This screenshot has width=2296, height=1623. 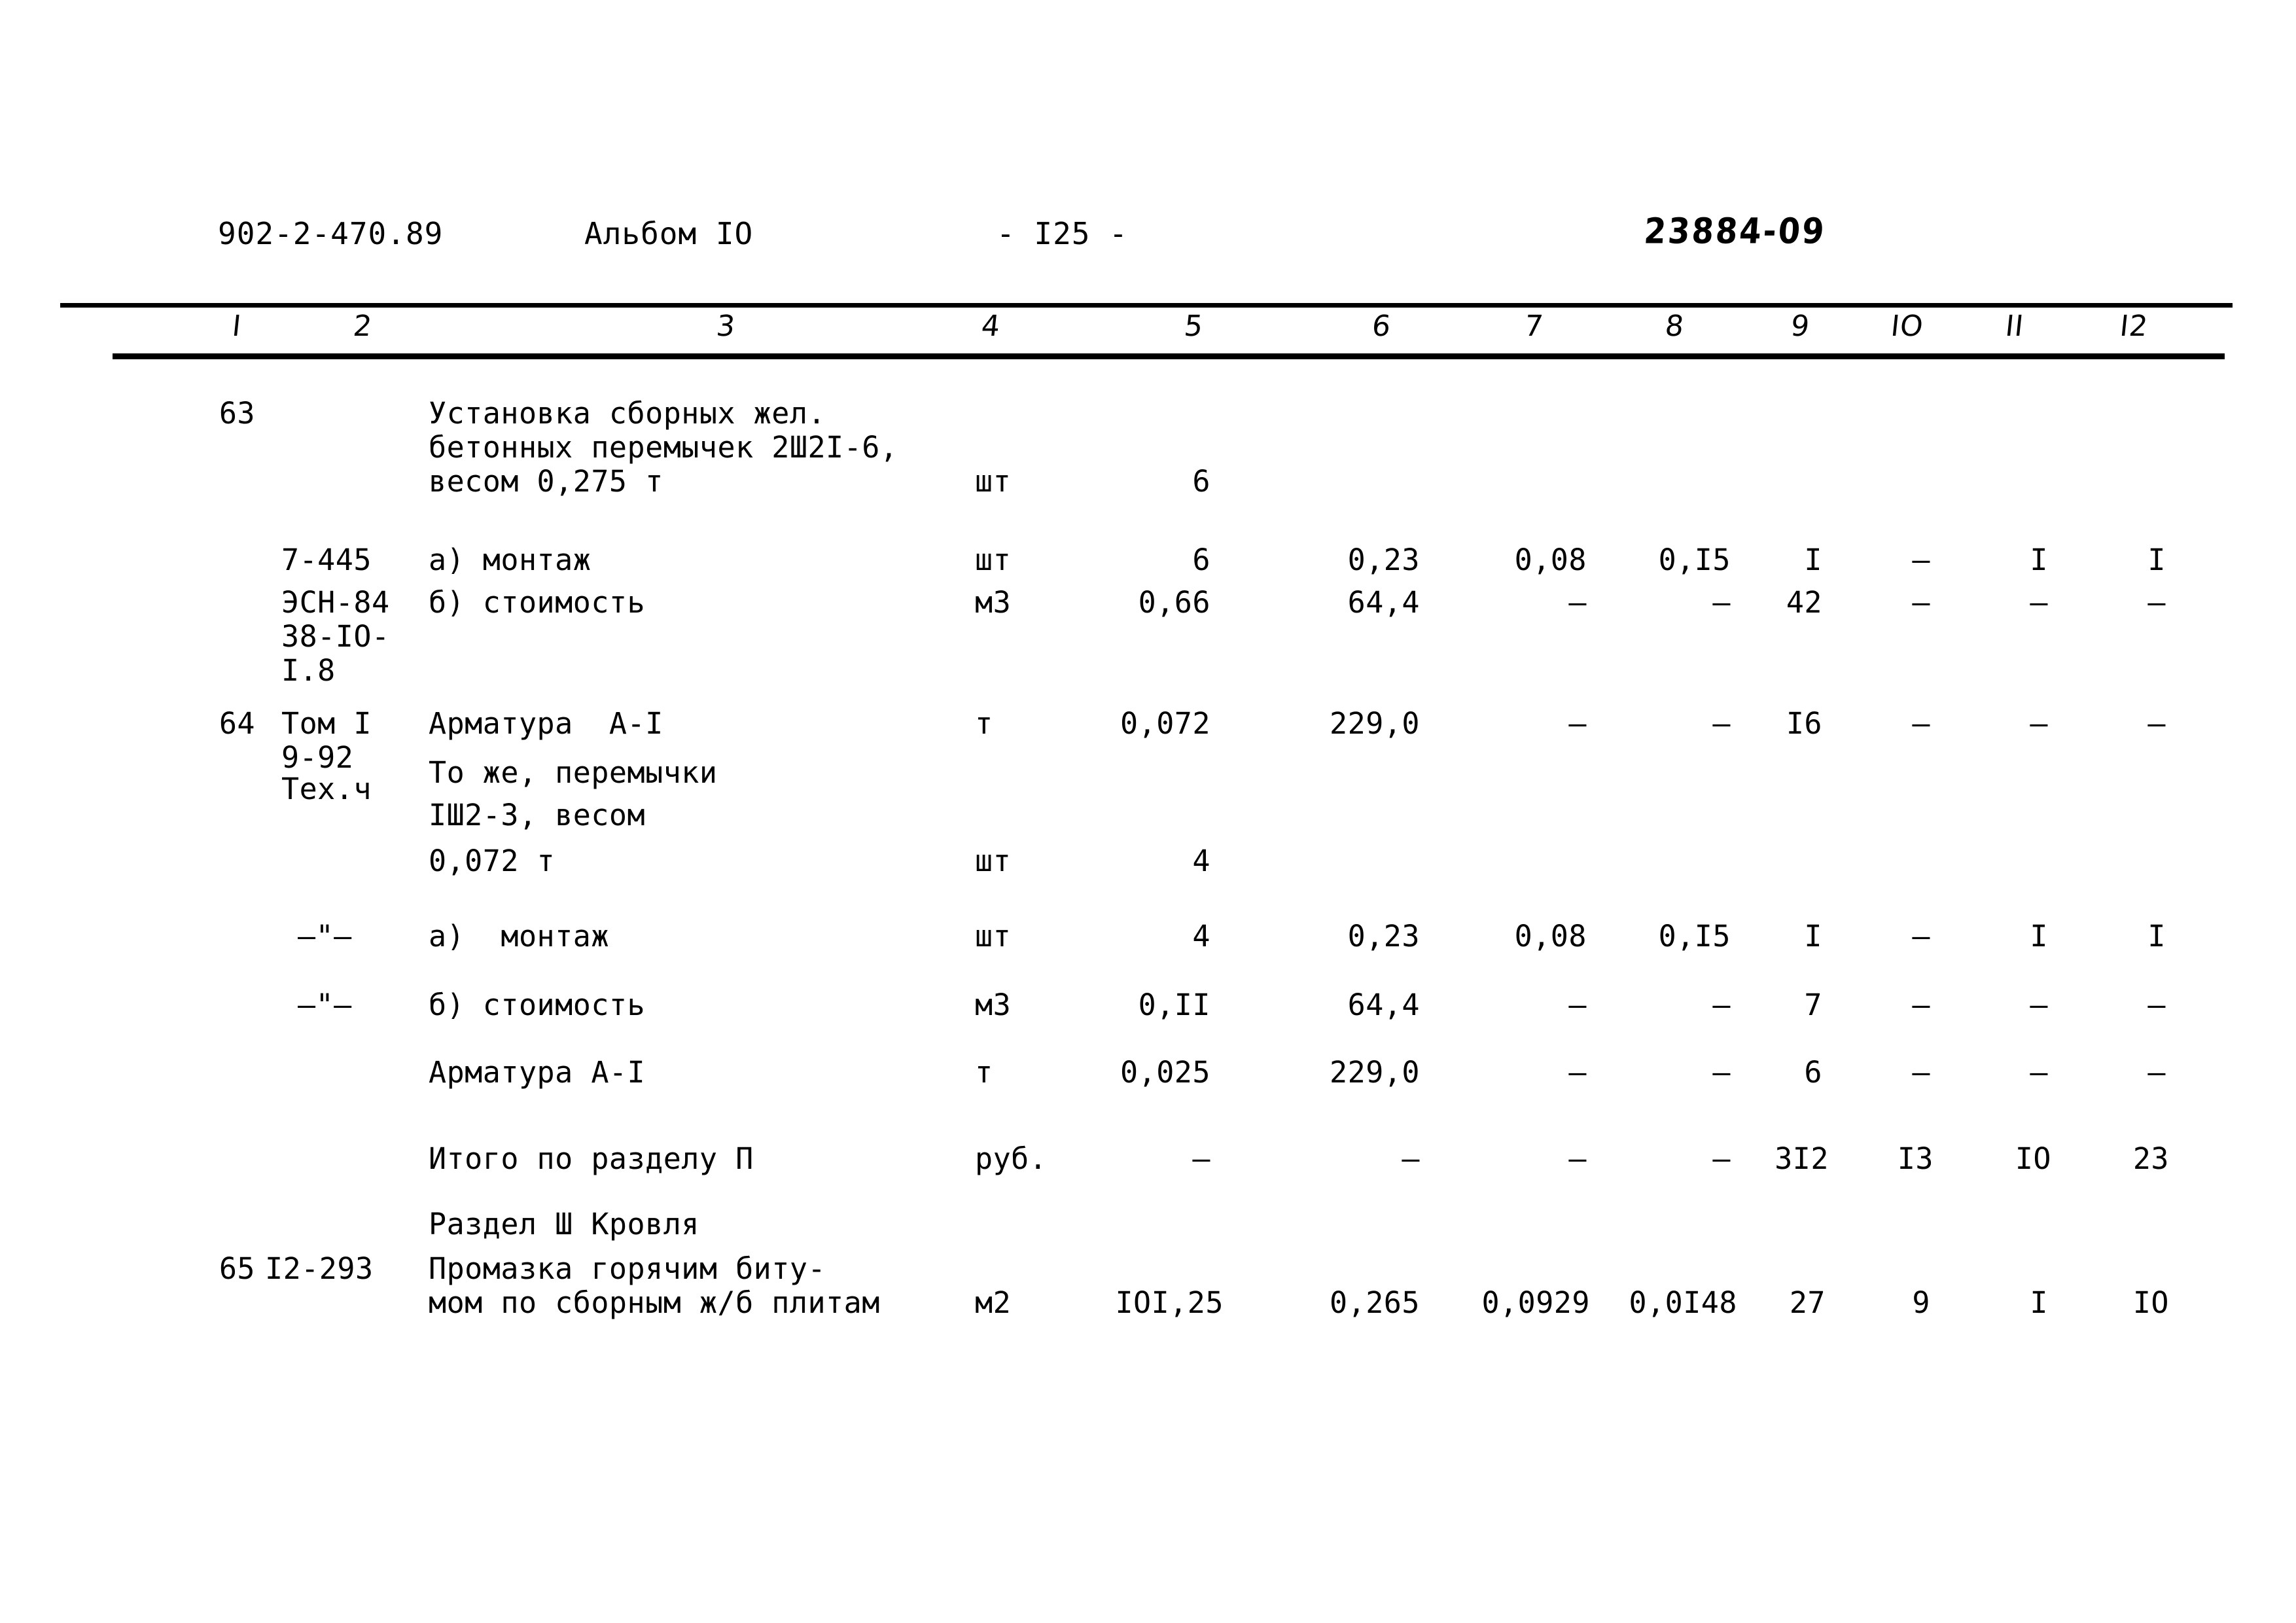 I want to click on row-code-extra: 38-IO-, so click(x=336, y=636).